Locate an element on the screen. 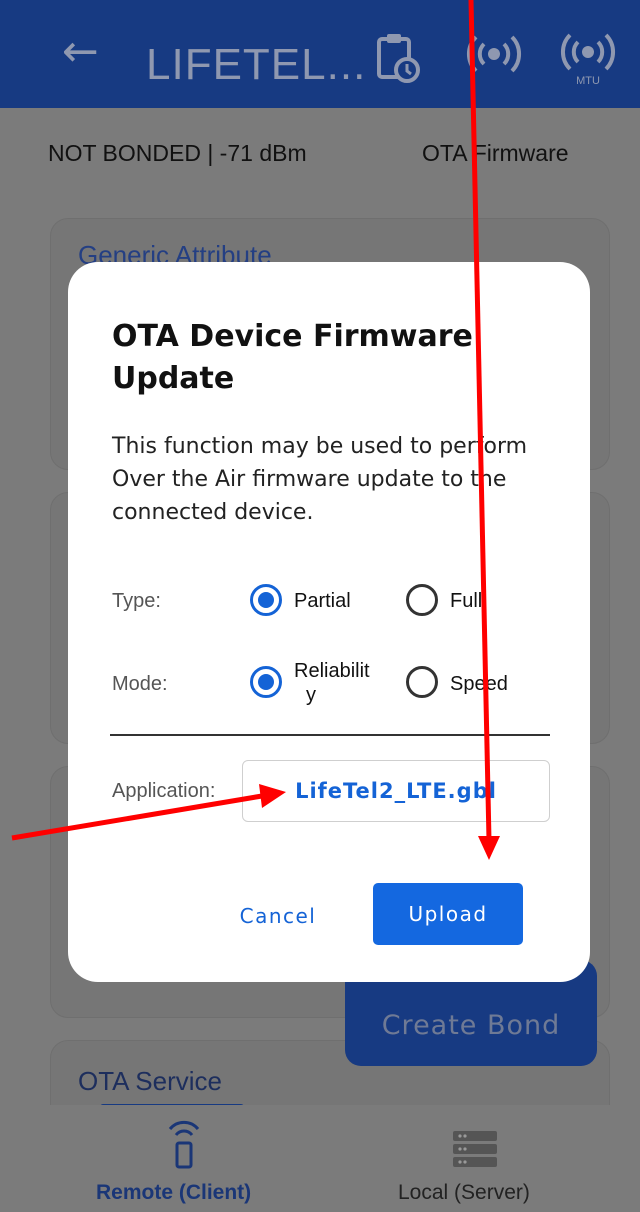 The height and width of the screenshot is (1212, 640). back-arrow-icon: ← is located at coordinates (80, 52).